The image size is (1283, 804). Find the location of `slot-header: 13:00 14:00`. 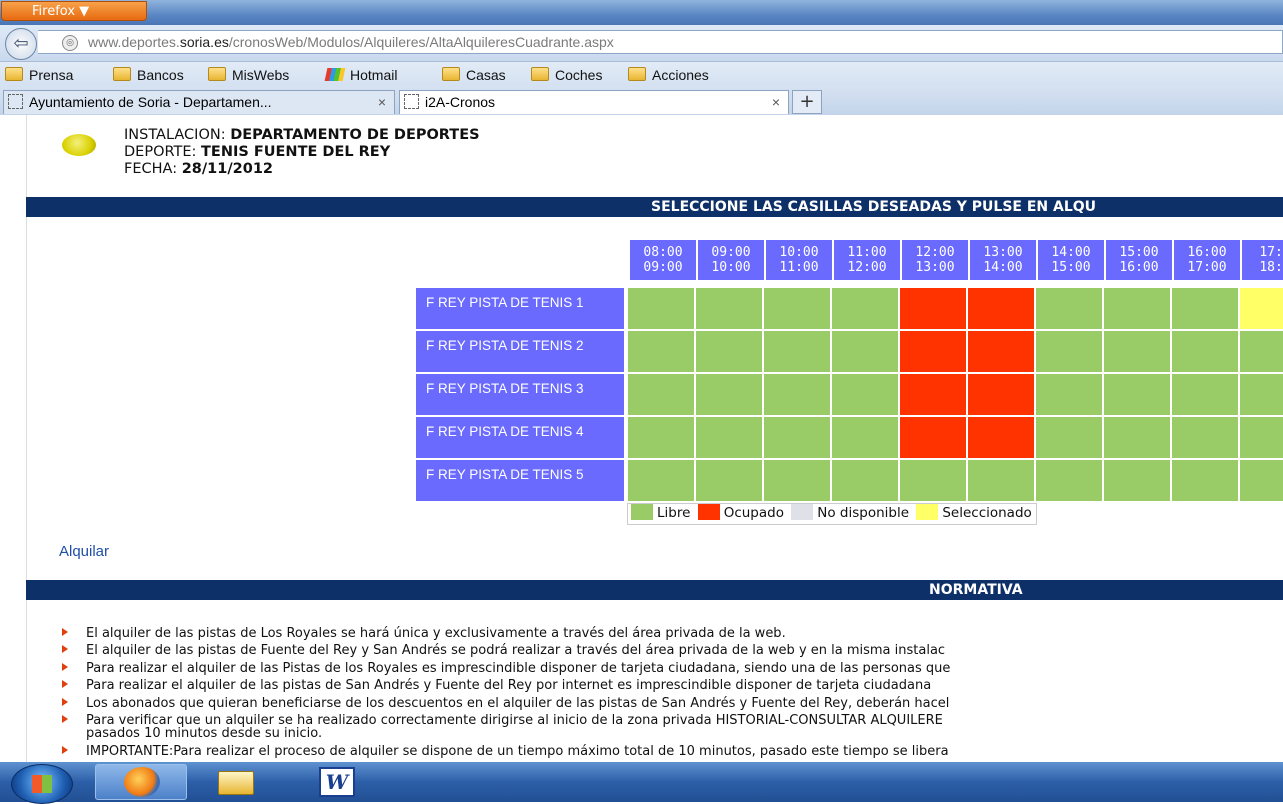

slot-header: 13:00 14:00 is located at coordinates (1003, 260).